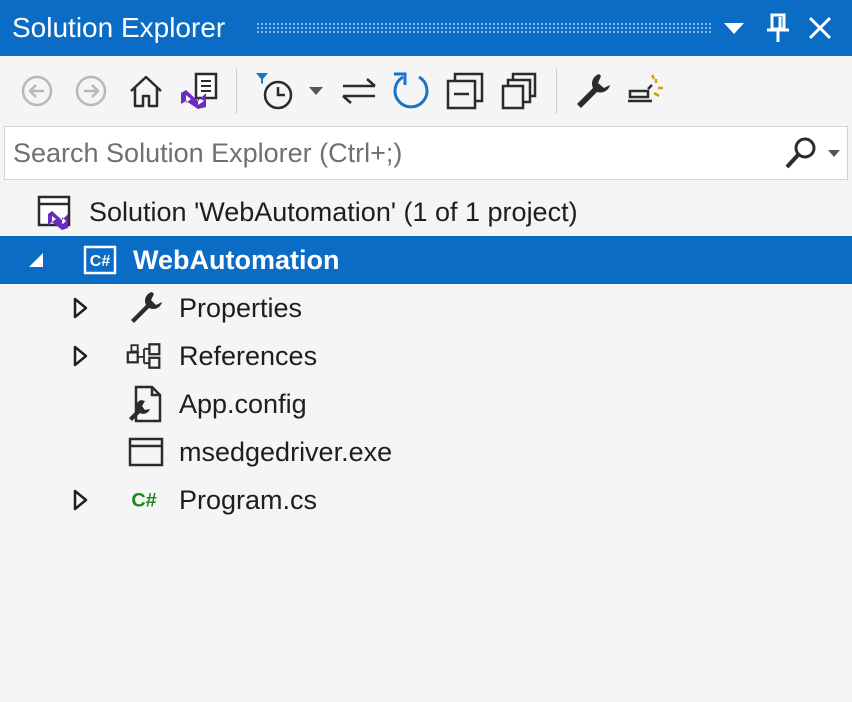  I want to click on refresh-icon, so click(411, 90).